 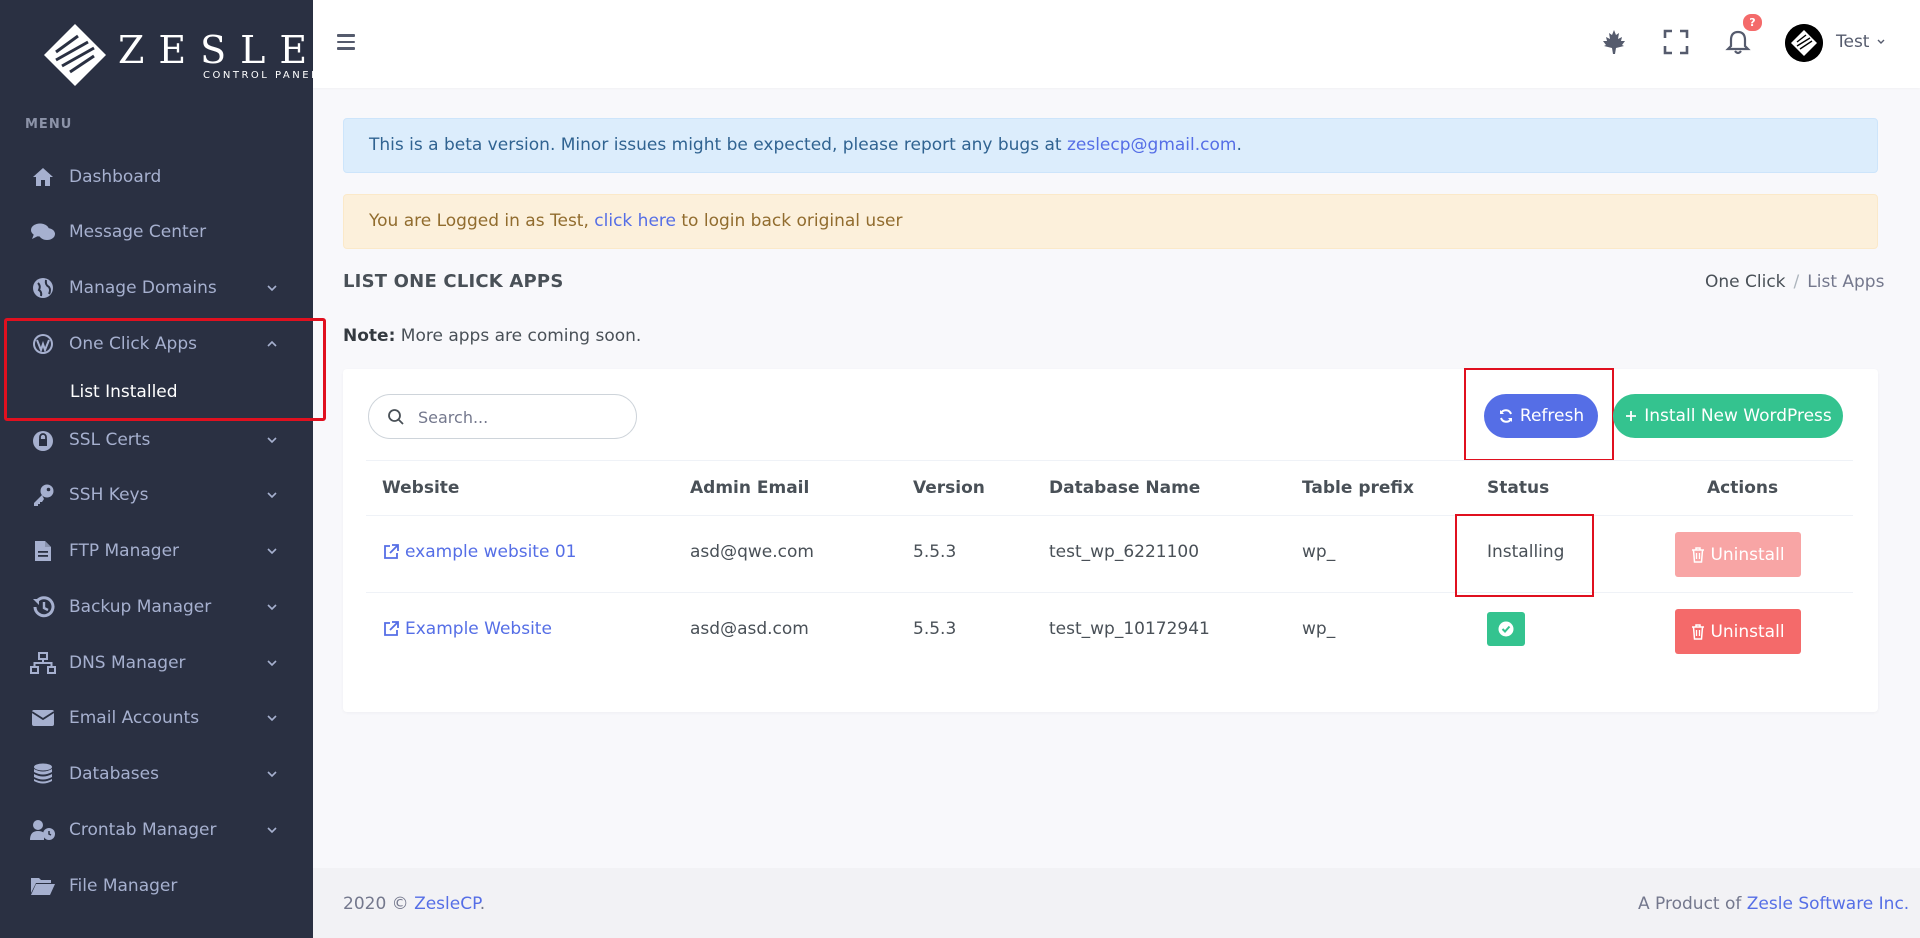 What do you see at coordinates (43, 551) in the screenshot?
I see `file-icon` at bounding box center [43, 551].